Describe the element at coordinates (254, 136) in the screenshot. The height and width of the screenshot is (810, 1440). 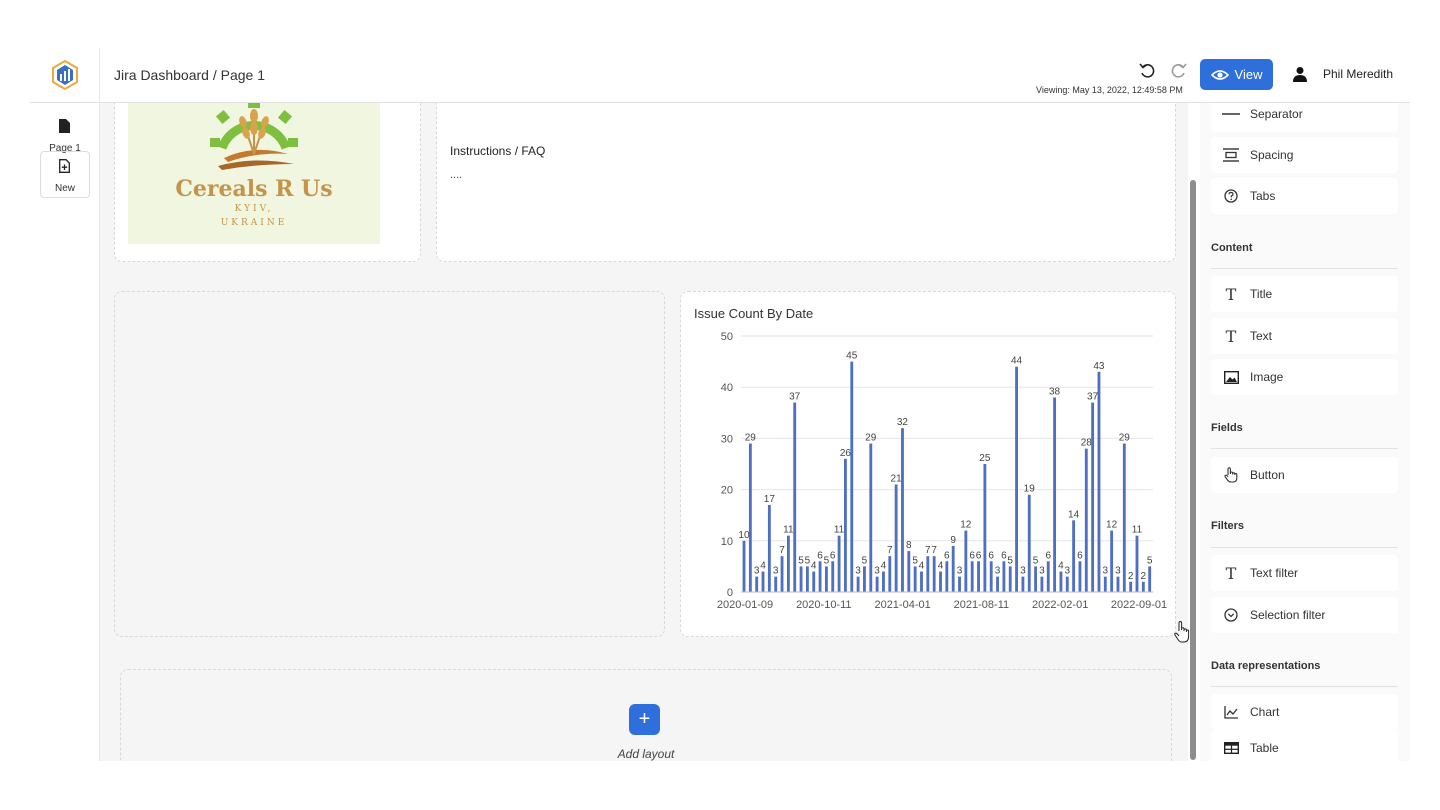
I see `wheat-gear-icon` at that location.